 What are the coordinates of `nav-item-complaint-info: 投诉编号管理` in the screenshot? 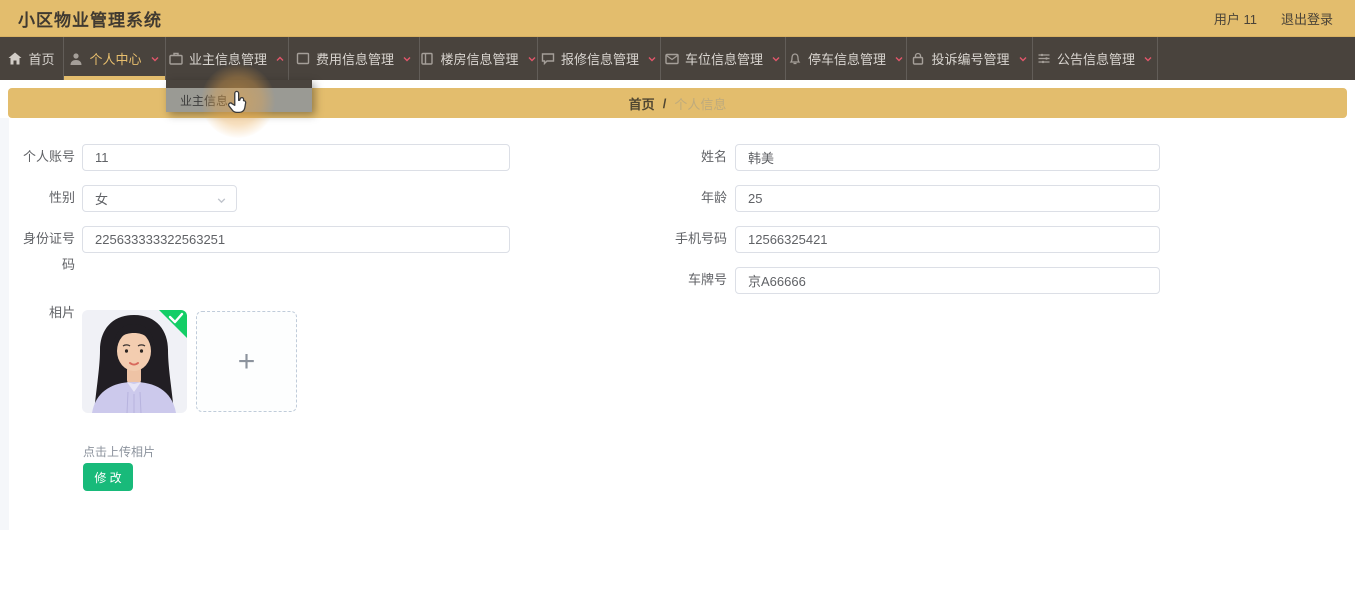 It's located at (970, 58).